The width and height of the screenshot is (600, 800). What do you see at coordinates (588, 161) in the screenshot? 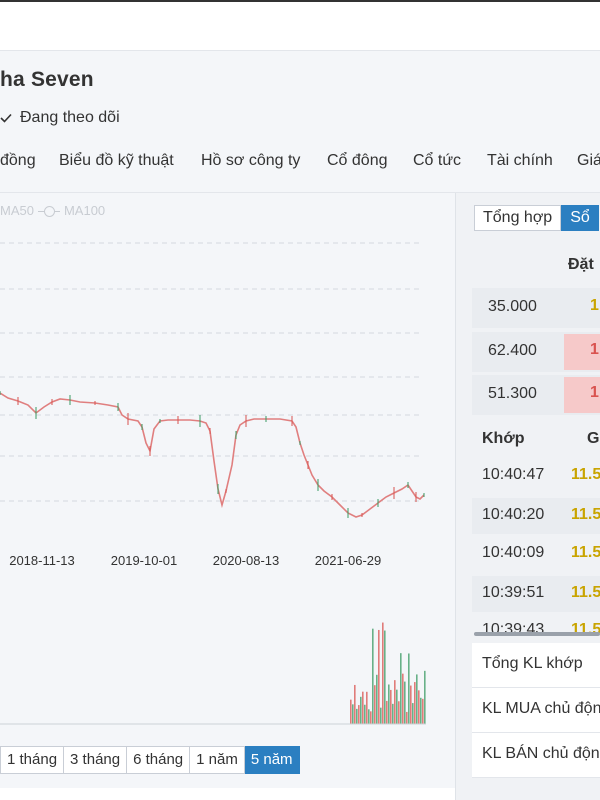
I see `tab-price: Giá` at bounding box center [588, 161].